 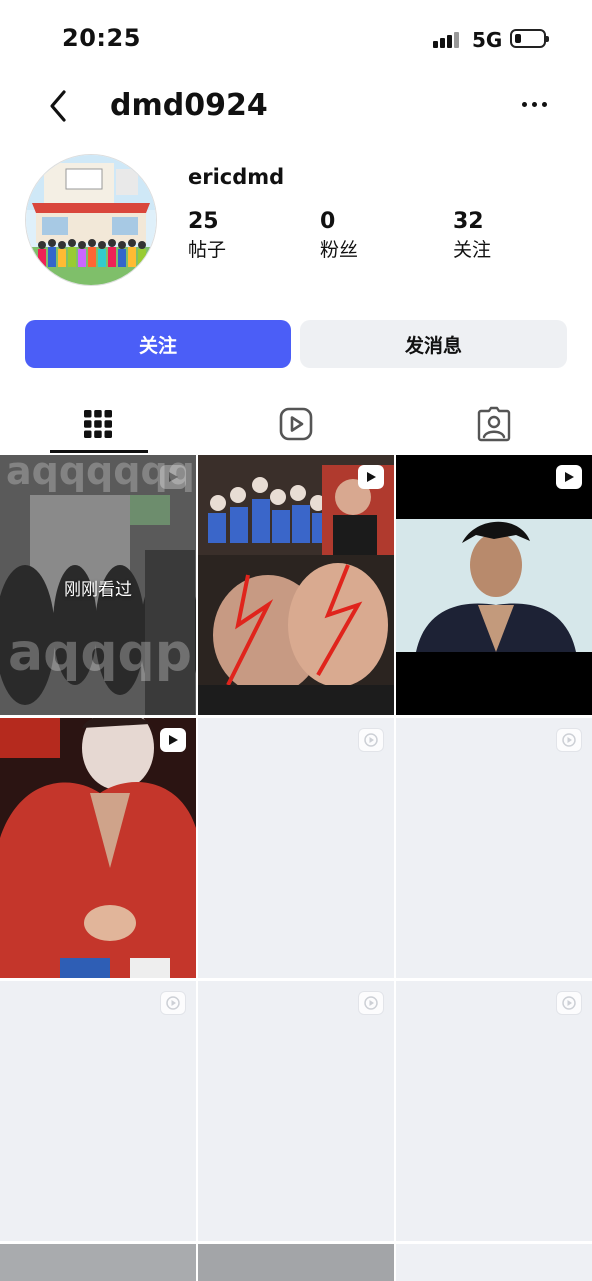 I want to click on avatar, so click(x=91, y=220).